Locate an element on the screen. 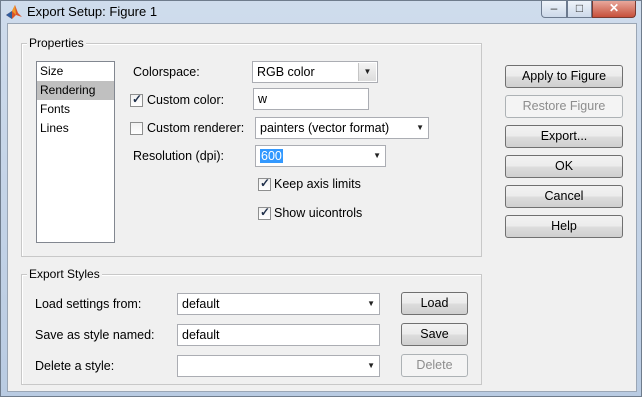 This screenshot has width=642, height=397. maximize-icon: □ is located at coordinates (579, 8).